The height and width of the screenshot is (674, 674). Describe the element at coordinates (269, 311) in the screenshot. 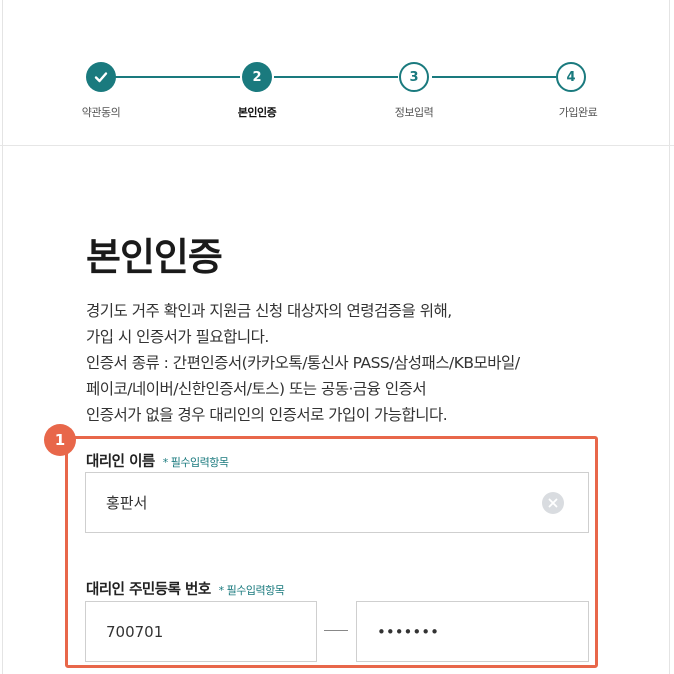

I see `description-line: 경기도 거주 확인과 지원금 신청 대상자의 연령검증을 위해,` at that location.